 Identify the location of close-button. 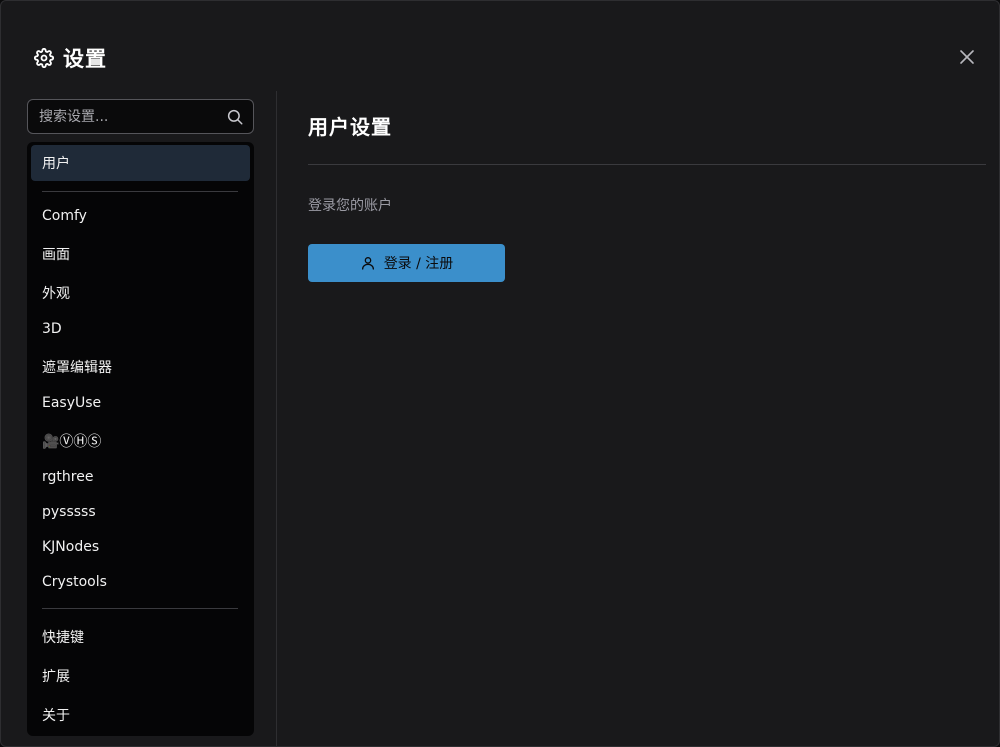
(967, 57).